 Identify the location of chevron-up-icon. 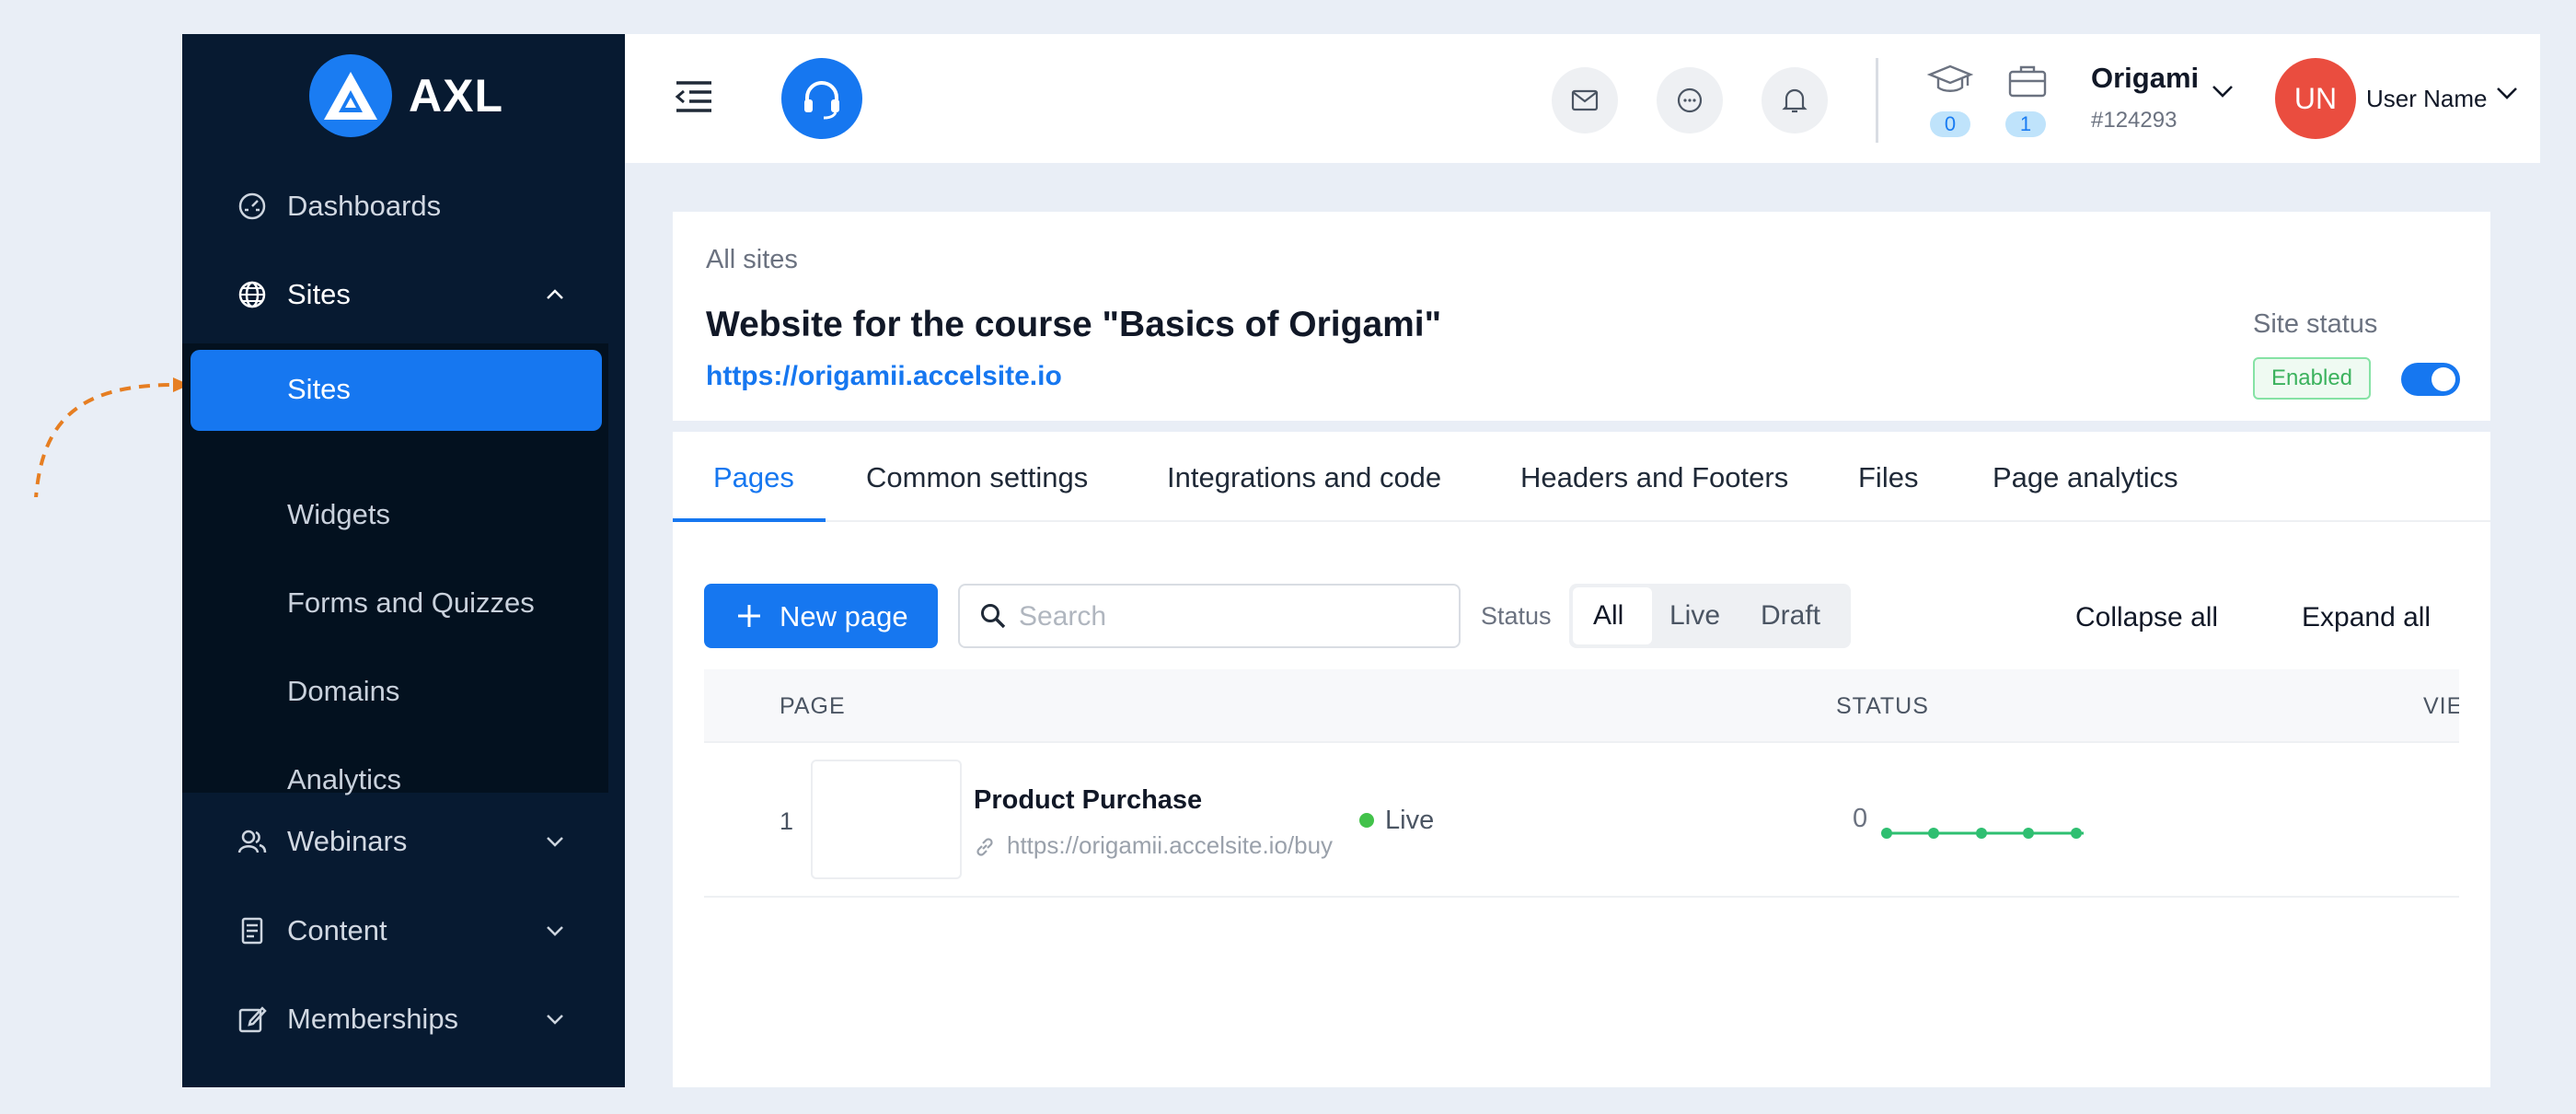
(555, 295).